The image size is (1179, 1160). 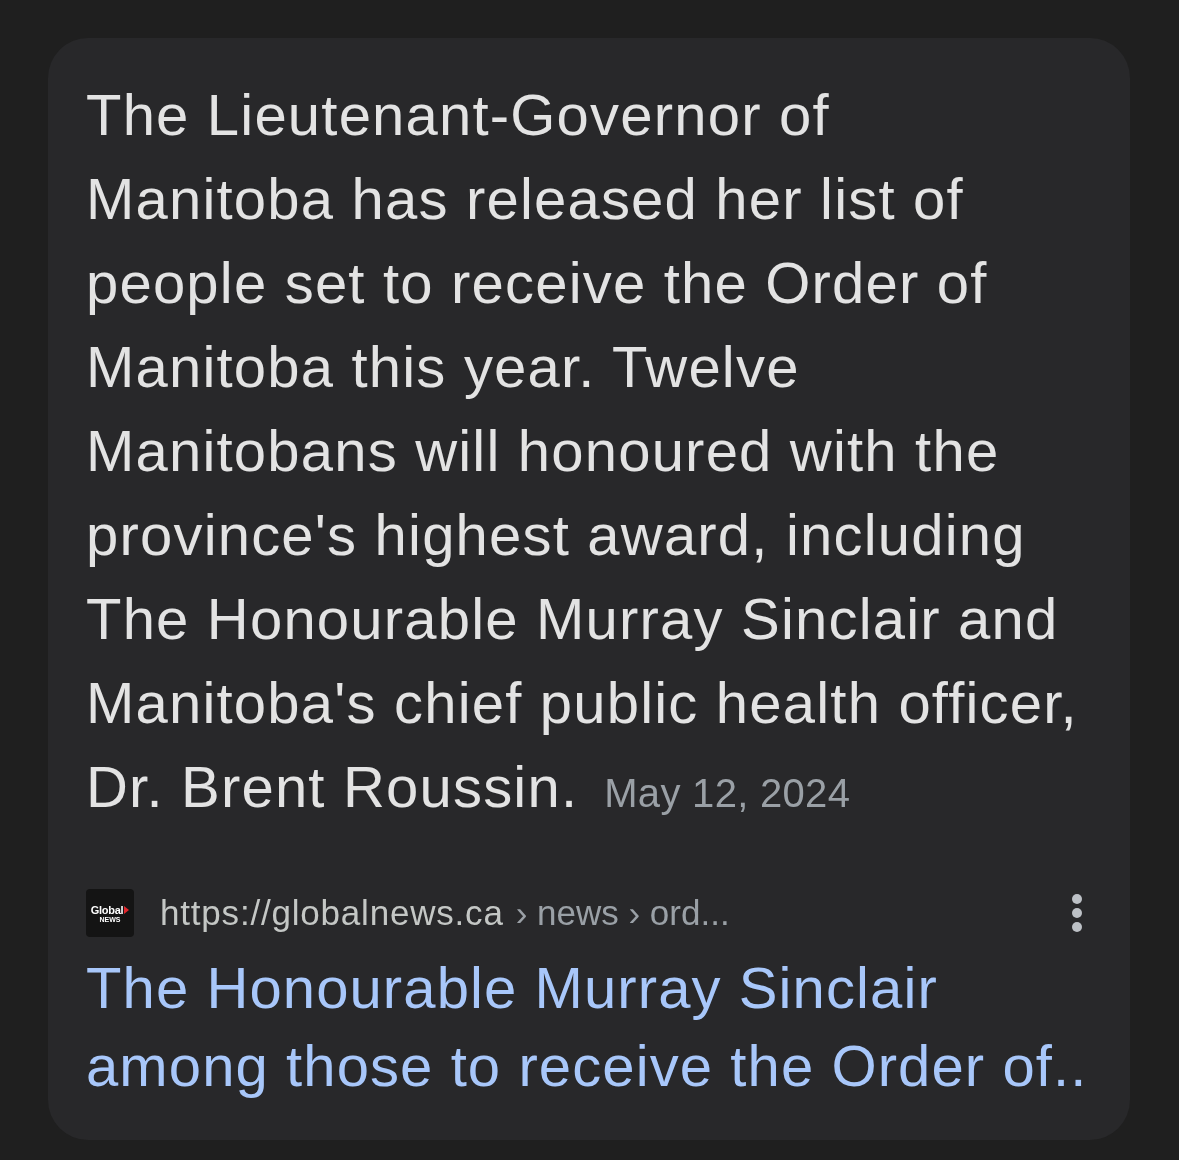 What do you see at coordinates (727, 793) in the screenshot?
I see `date-text: May 12, 2024` at bounding box center [727, 793].